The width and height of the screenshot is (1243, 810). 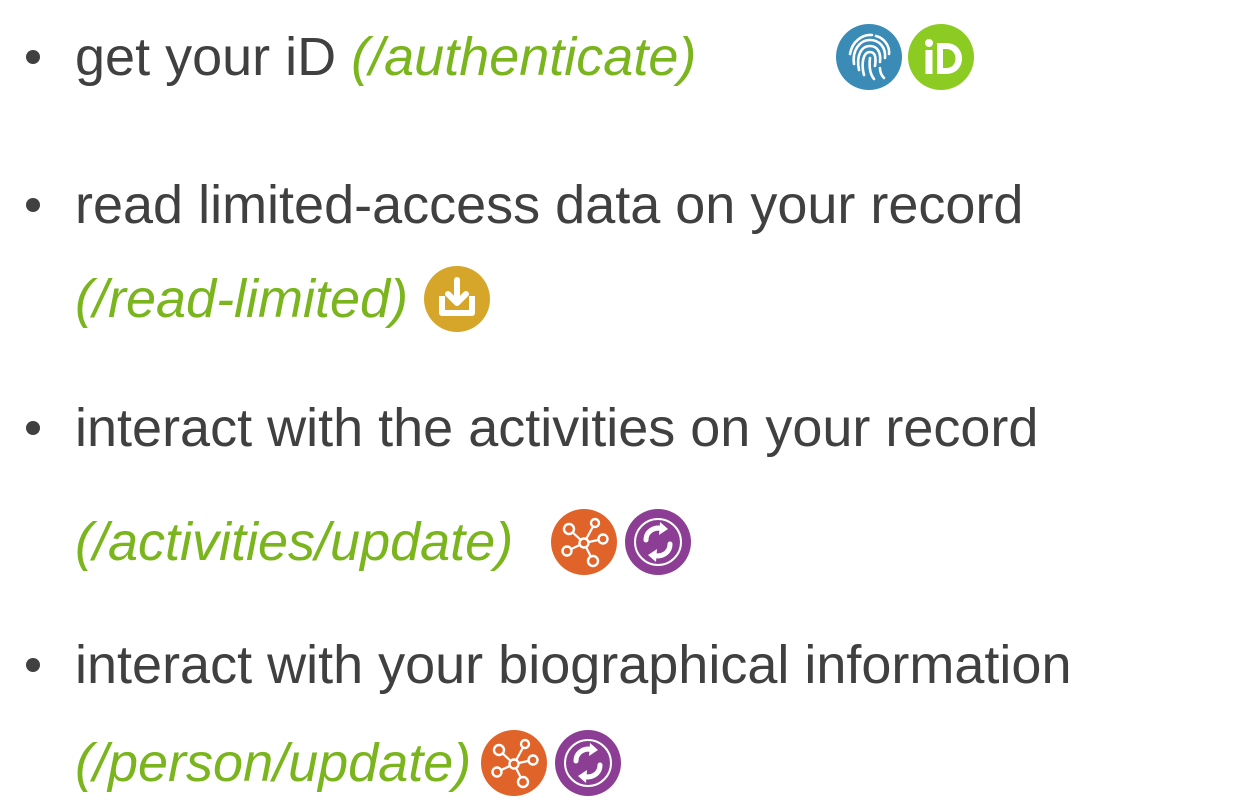 I want to click on bullet-scope-line: (/read-limited), so click(x=621, y=299).